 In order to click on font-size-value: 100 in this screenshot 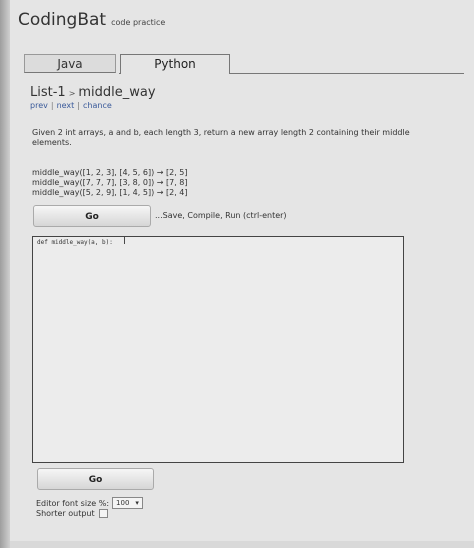, I will do `click(123, 503)`.